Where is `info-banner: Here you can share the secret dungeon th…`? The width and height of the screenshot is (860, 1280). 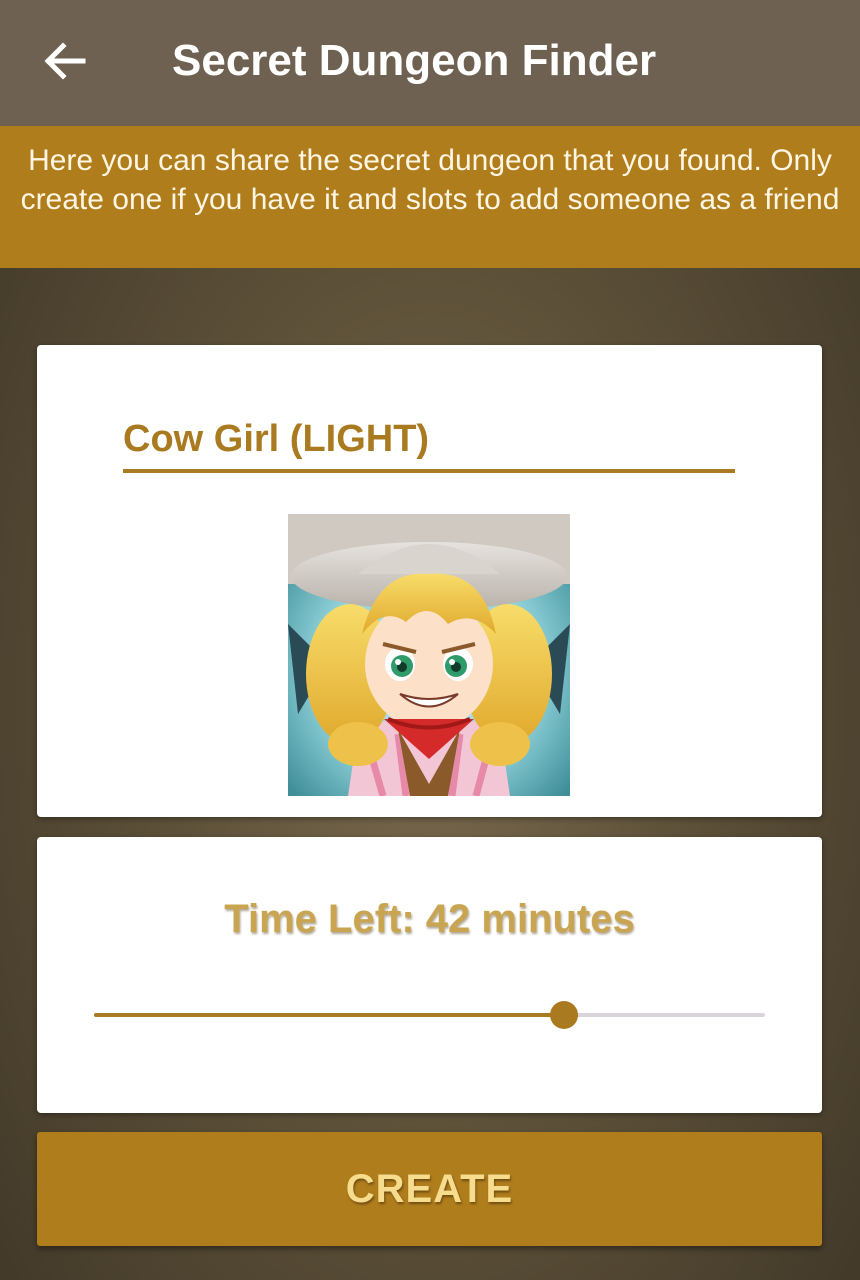
info-banner: Here you can share the secret dungeon th… is located at coordinates (430, 197).